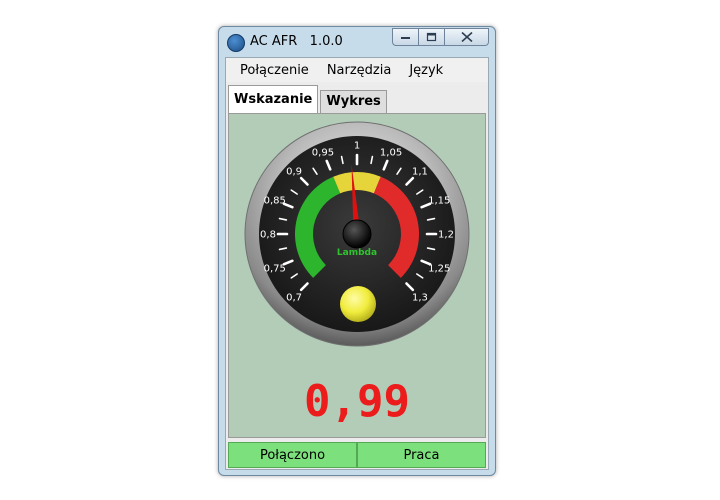 This screenshot has height=500, width=720. What do you see at coordinates (357, 146) in the screenshot?
I see `tick-label: 1` at bounding box center [357, 146].